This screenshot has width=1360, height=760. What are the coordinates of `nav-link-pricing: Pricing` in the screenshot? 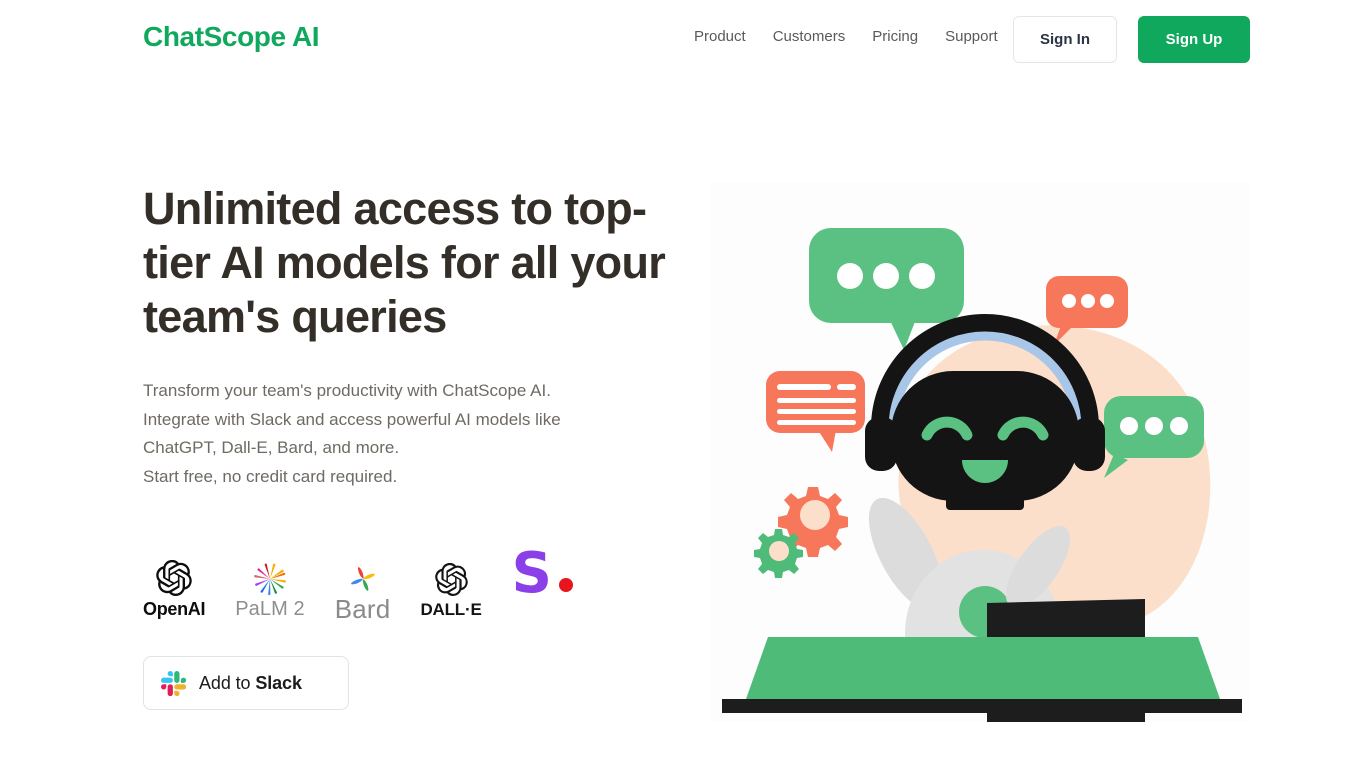 It's located at (895, 36).